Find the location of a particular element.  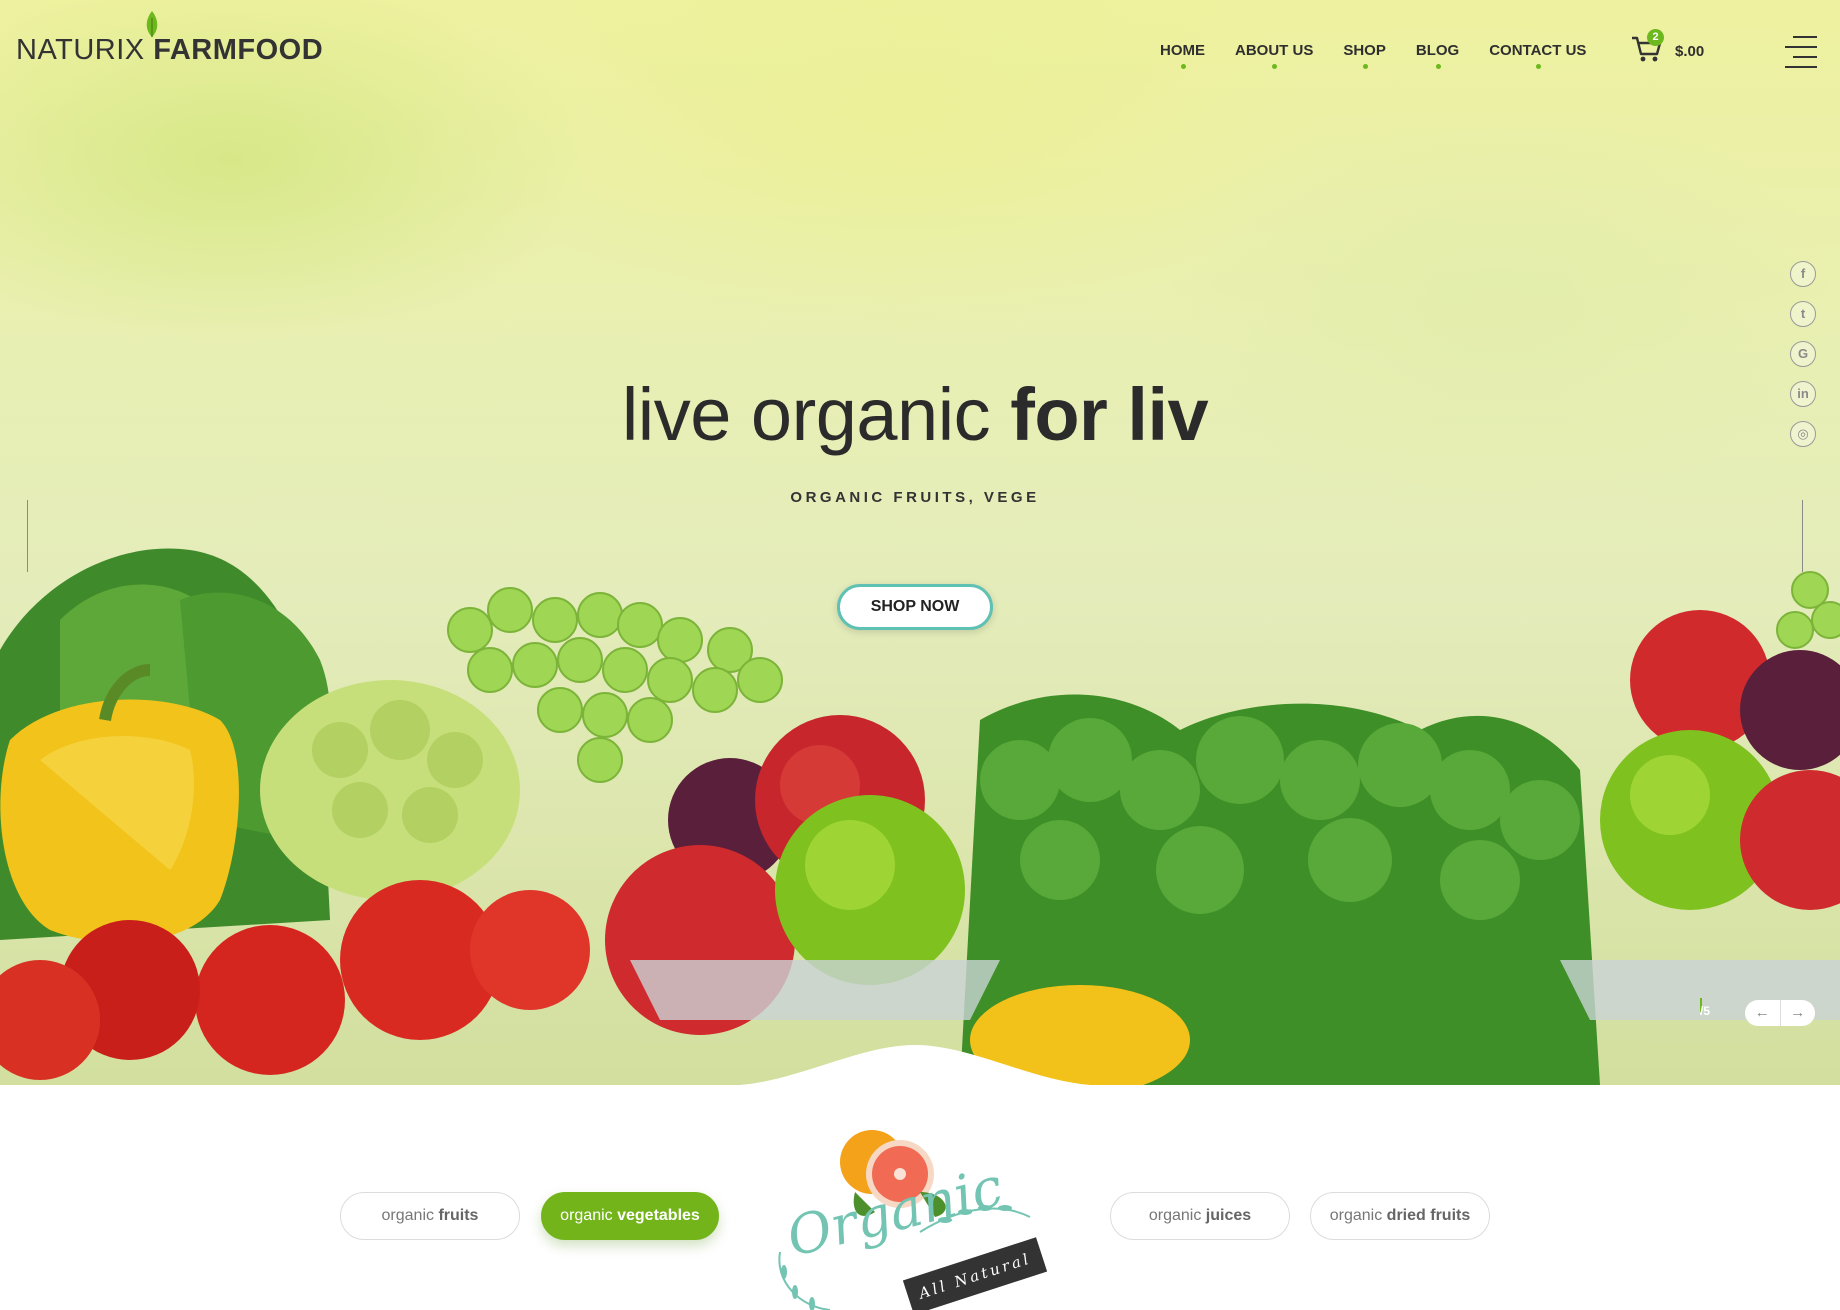

arrow-right-icon: → is located at coordinates (1797, 1013).